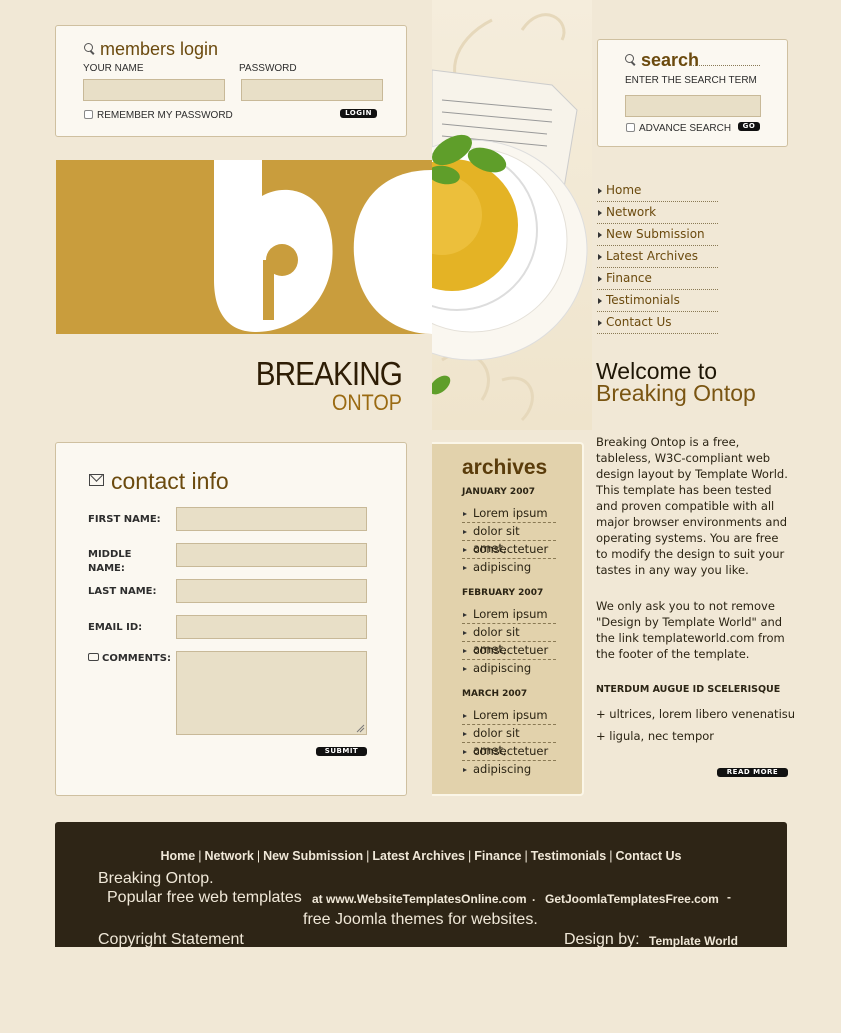 This screenshot has height=1033, width=841. I want to click on members-login-title: members login, so click(151, 49).